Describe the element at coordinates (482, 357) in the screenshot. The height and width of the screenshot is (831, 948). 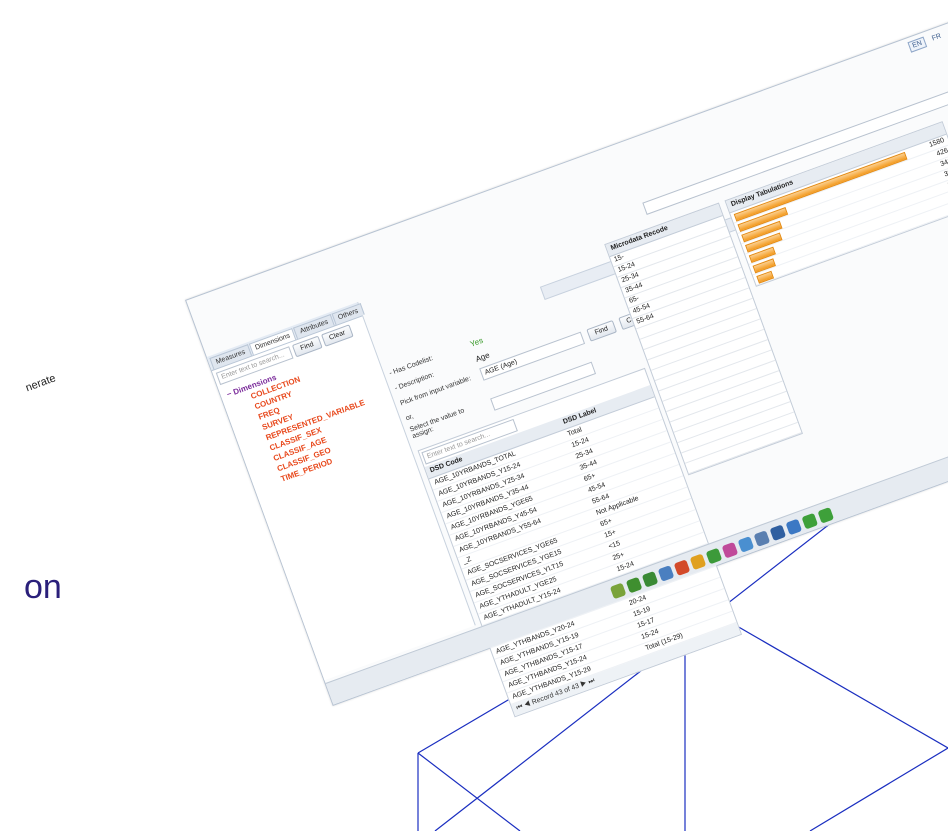
I see `description-value: Age` at that location.